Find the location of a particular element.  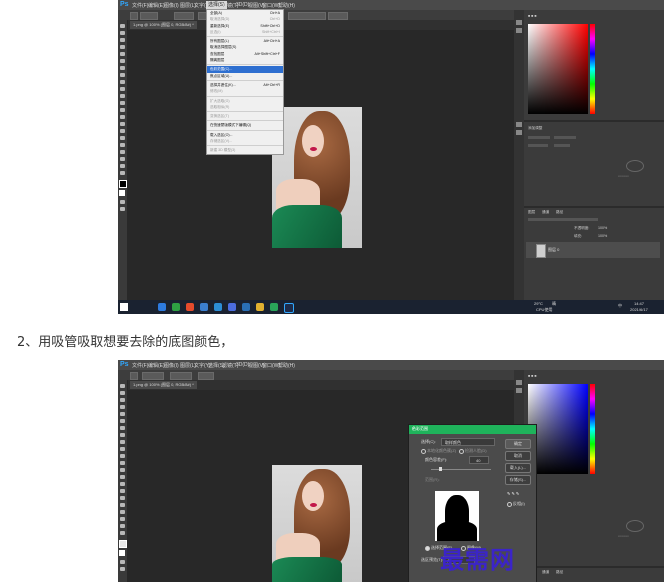

word-icon is located at coordinates (232, 307).